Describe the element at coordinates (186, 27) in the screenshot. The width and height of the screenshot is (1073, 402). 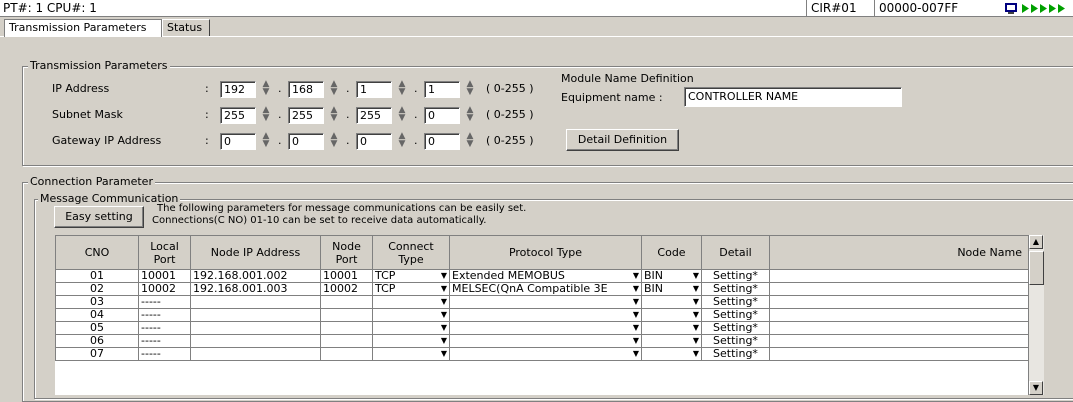
I see `tab-status: Status` at that location.